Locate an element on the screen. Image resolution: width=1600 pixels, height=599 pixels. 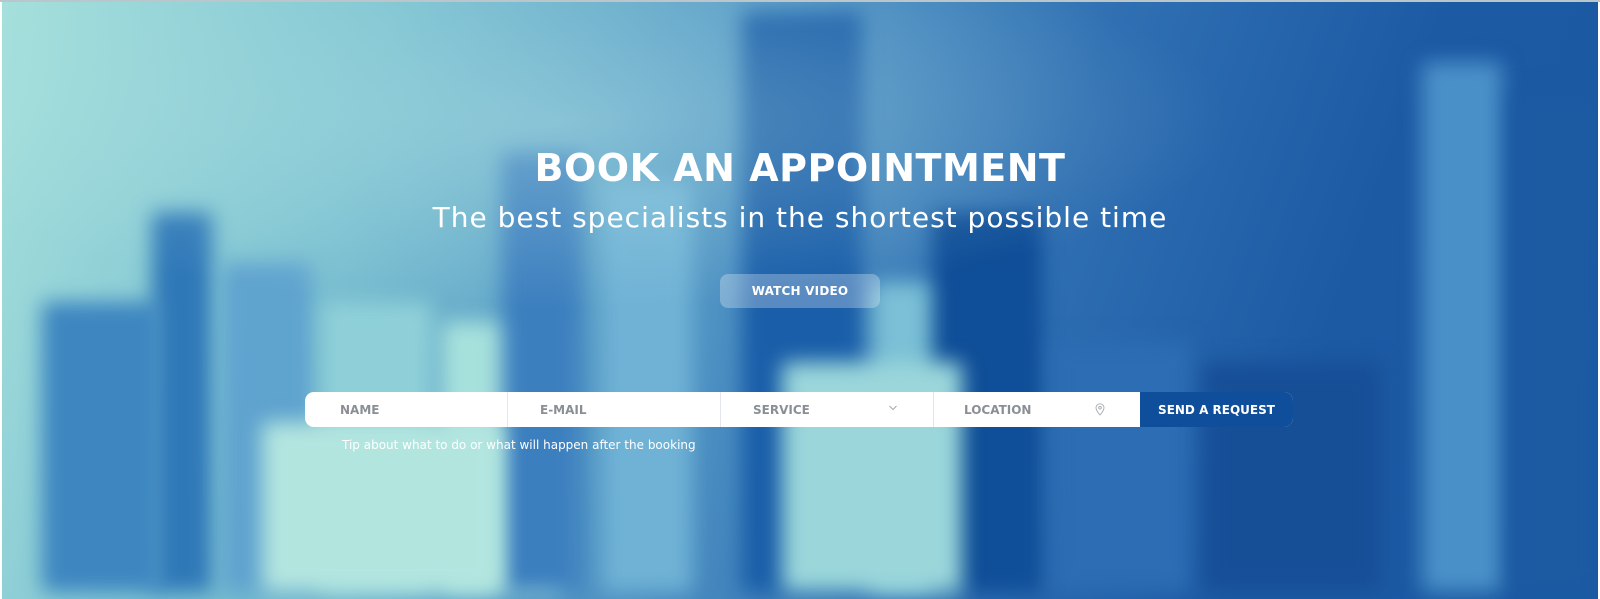
send-request-button: SEND A REQUEST is located at coordinates (1216, 409).